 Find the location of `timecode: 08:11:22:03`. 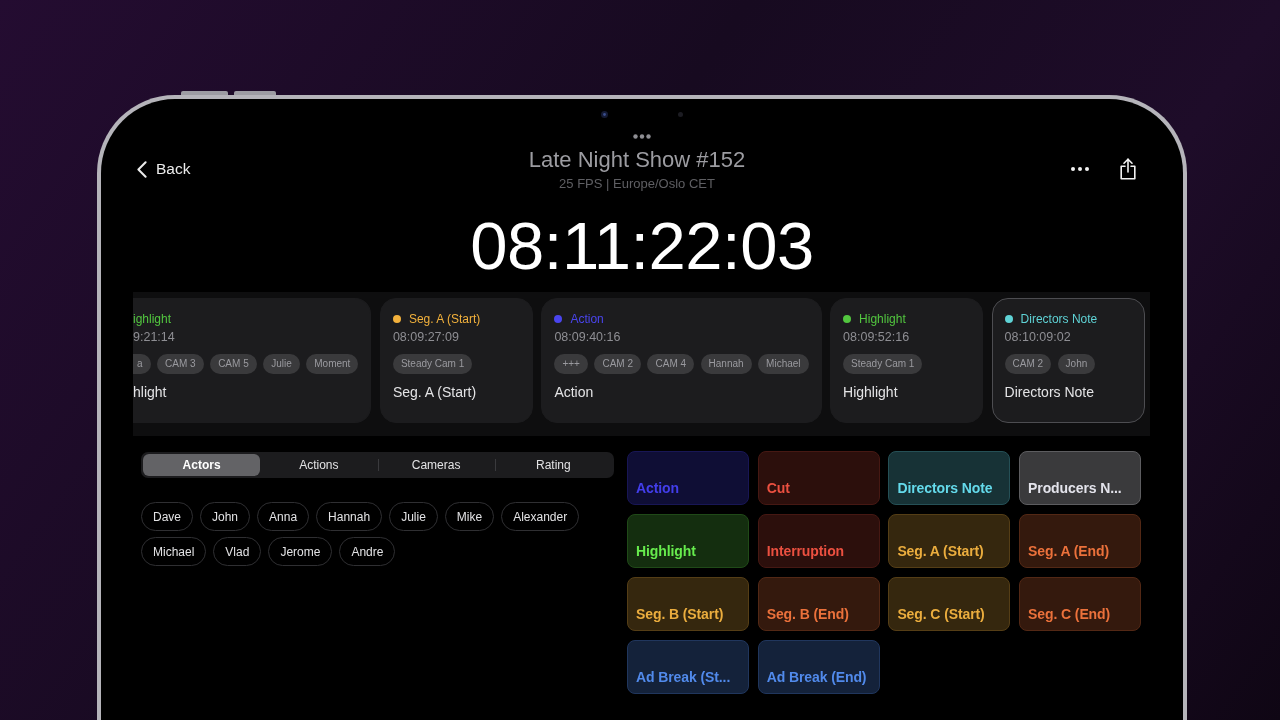

timecode: 08:11:22:03 is located at coordinates (642, 245).